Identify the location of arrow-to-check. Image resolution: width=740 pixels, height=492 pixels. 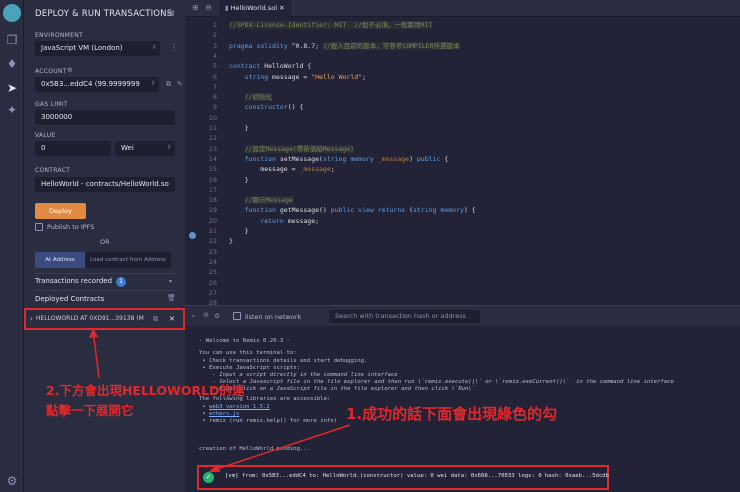
(282, 447).